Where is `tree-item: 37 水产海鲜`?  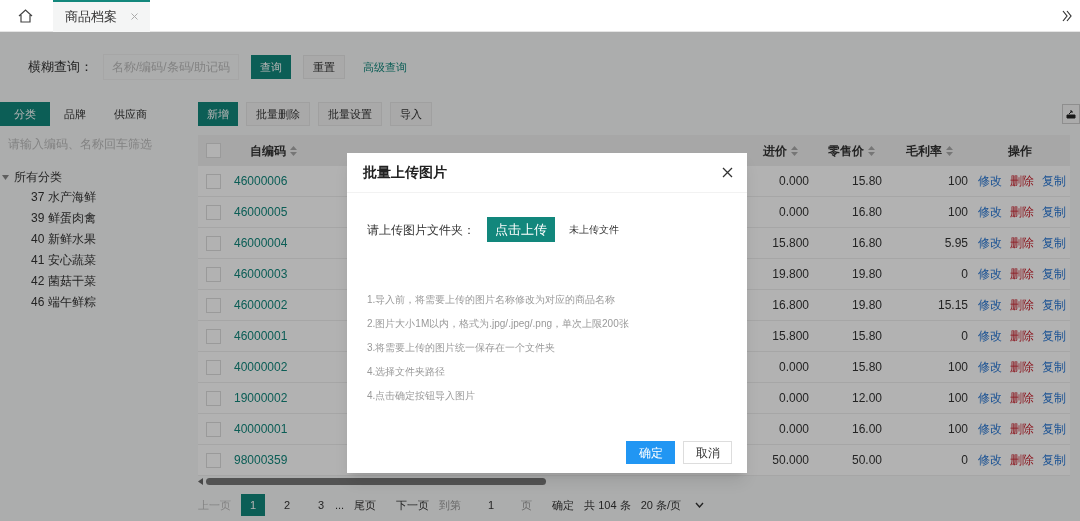
tree-item: 37 水产海鲜 is located at coordinates (90, 197).